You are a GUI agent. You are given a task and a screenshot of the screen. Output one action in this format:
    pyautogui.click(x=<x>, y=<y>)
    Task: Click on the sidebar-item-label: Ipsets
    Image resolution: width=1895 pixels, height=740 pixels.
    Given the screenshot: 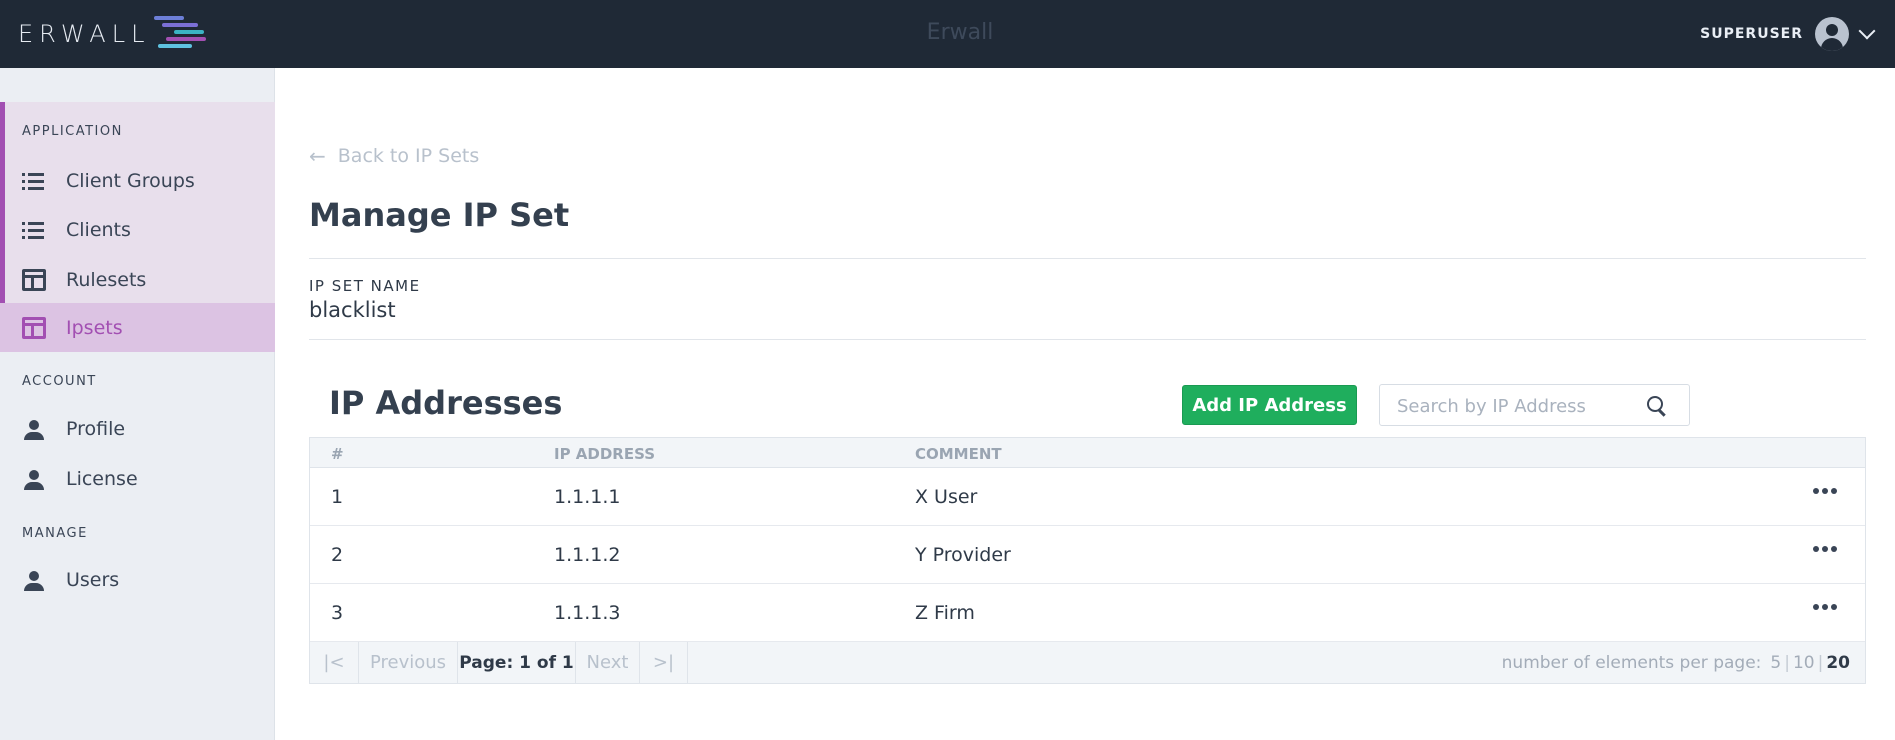 What is the action you would take?
    pyautogui.click(x=94, y=327)
    